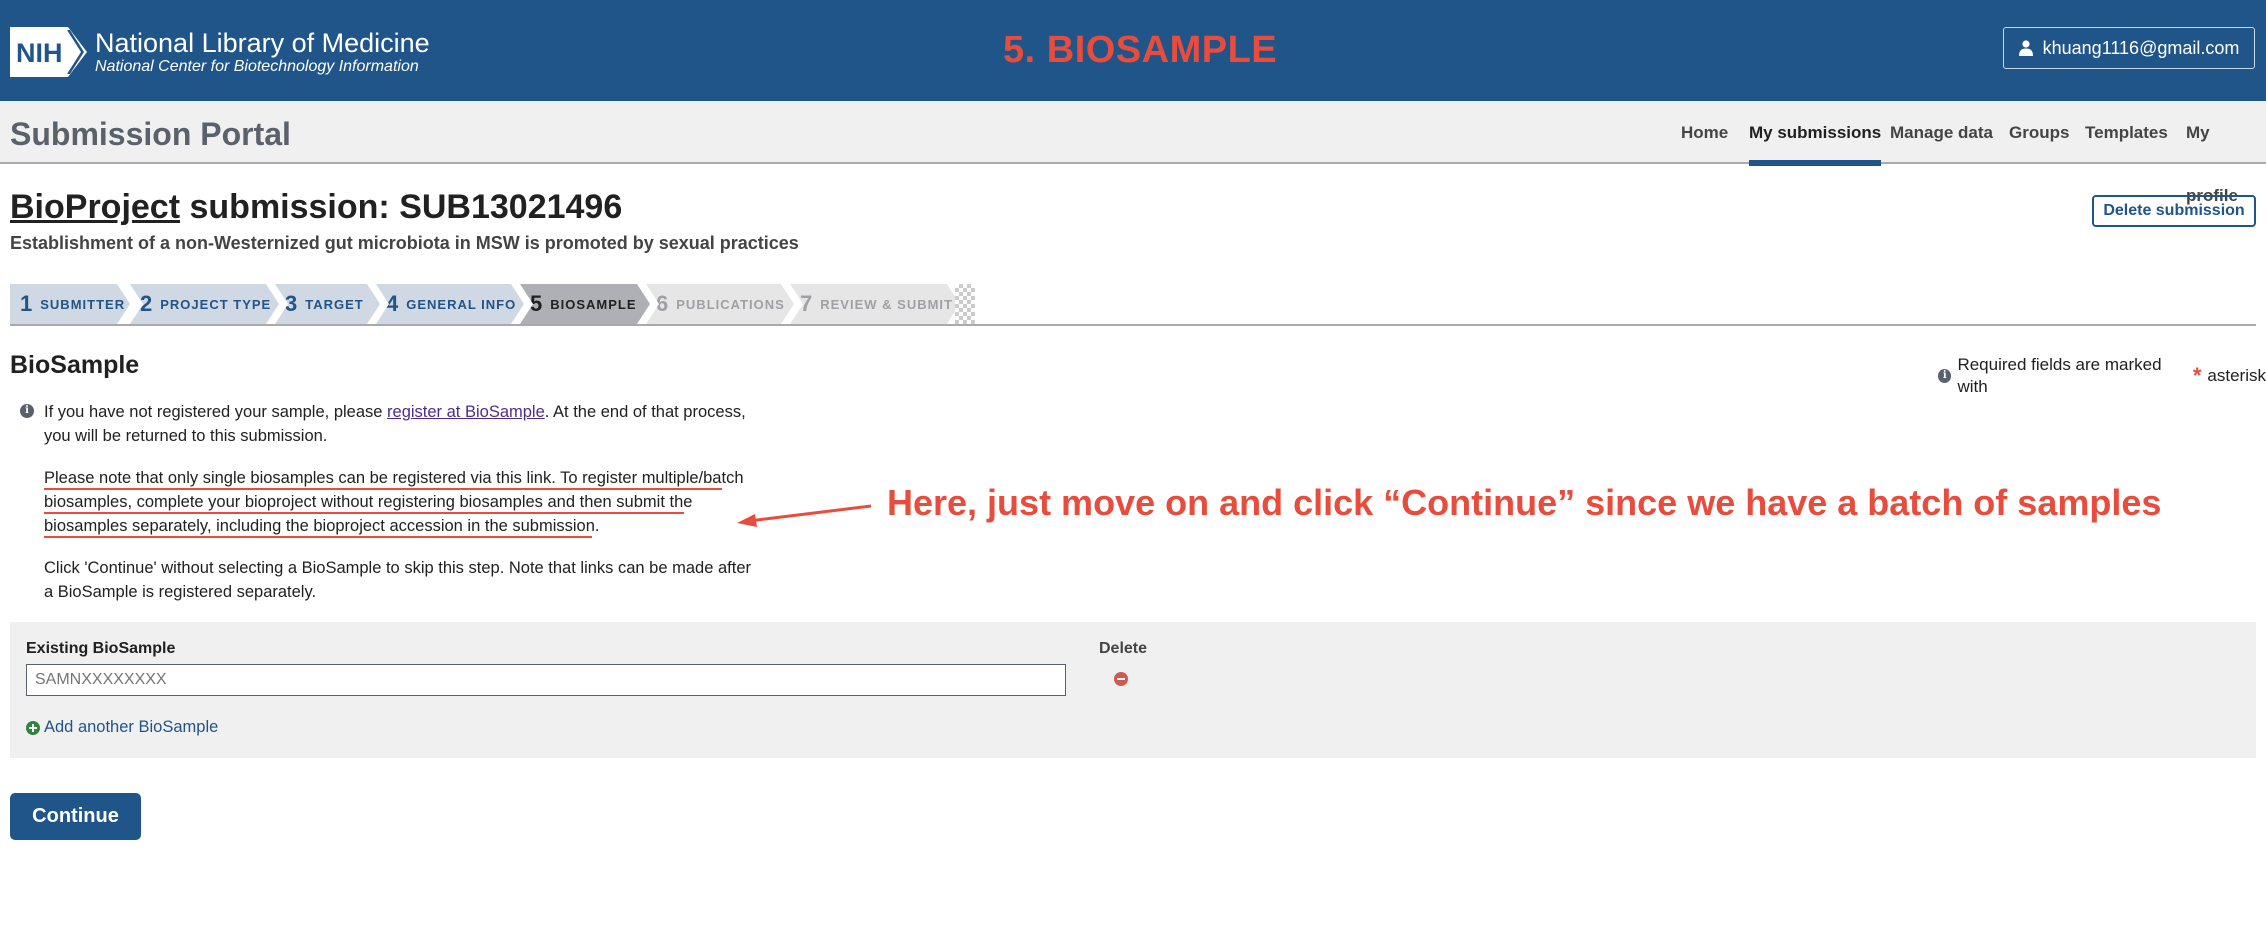 Image resolution: width=2266 pixels, height=944 pixels. What do you see at coordinates (262, 43) in the screenshot?
I see `org-title: National Library of Medicine` at bounding box center [262, 43].